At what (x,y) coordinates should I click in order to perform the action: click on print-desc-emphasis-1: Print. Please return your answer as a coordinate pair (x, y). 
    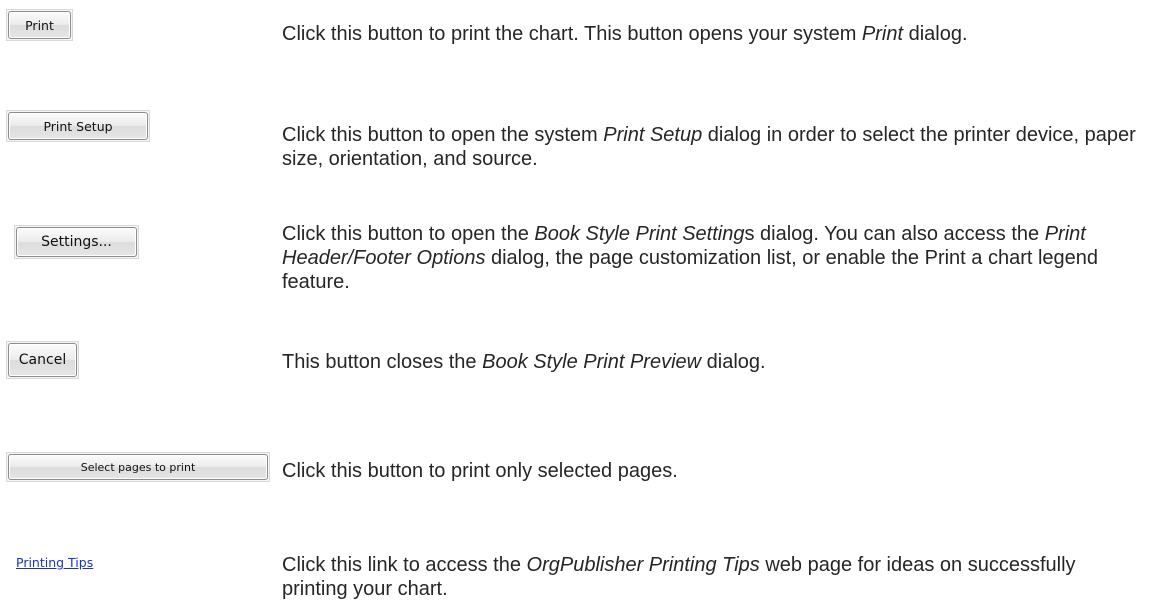
    Looking at the image, I should click on (882, 34).